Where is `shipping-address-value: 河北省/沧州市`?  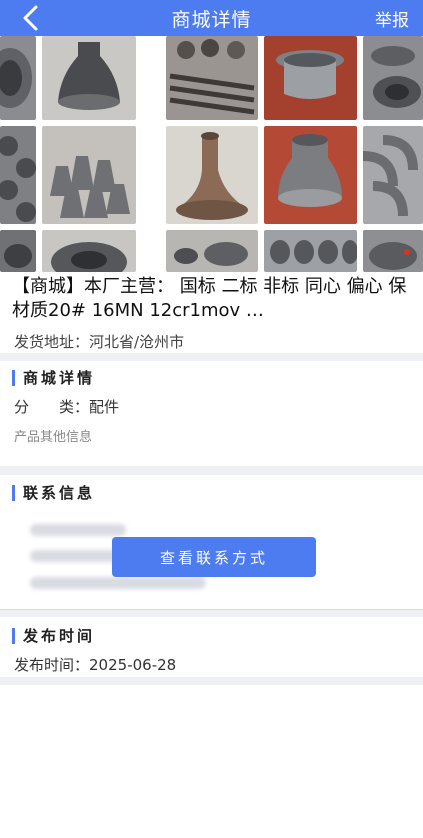 shipping-address-value: 河北省/沧州市 is located at coordinates (137, 342).